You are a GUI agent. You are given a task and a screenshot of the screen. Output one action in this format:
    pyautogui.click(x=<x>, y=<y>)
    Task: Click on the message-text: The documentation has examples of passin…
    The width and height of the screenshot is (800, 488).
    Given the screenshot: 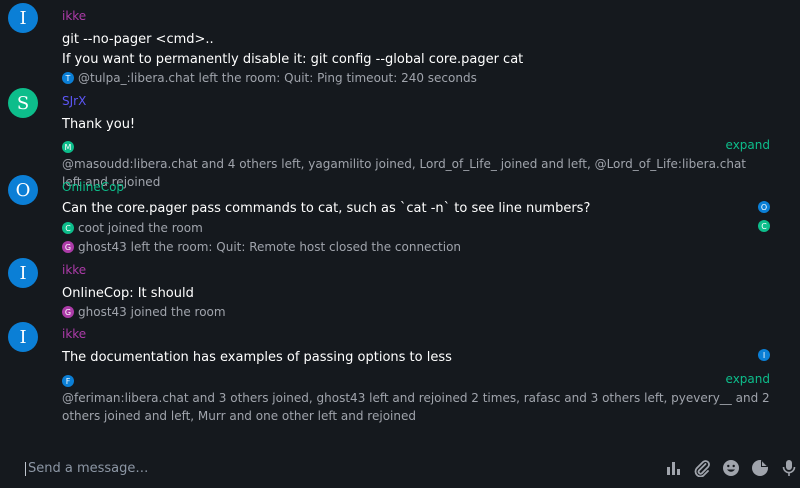 What is the action you would take?
    pyautogui.click(x=257, y=357)
    